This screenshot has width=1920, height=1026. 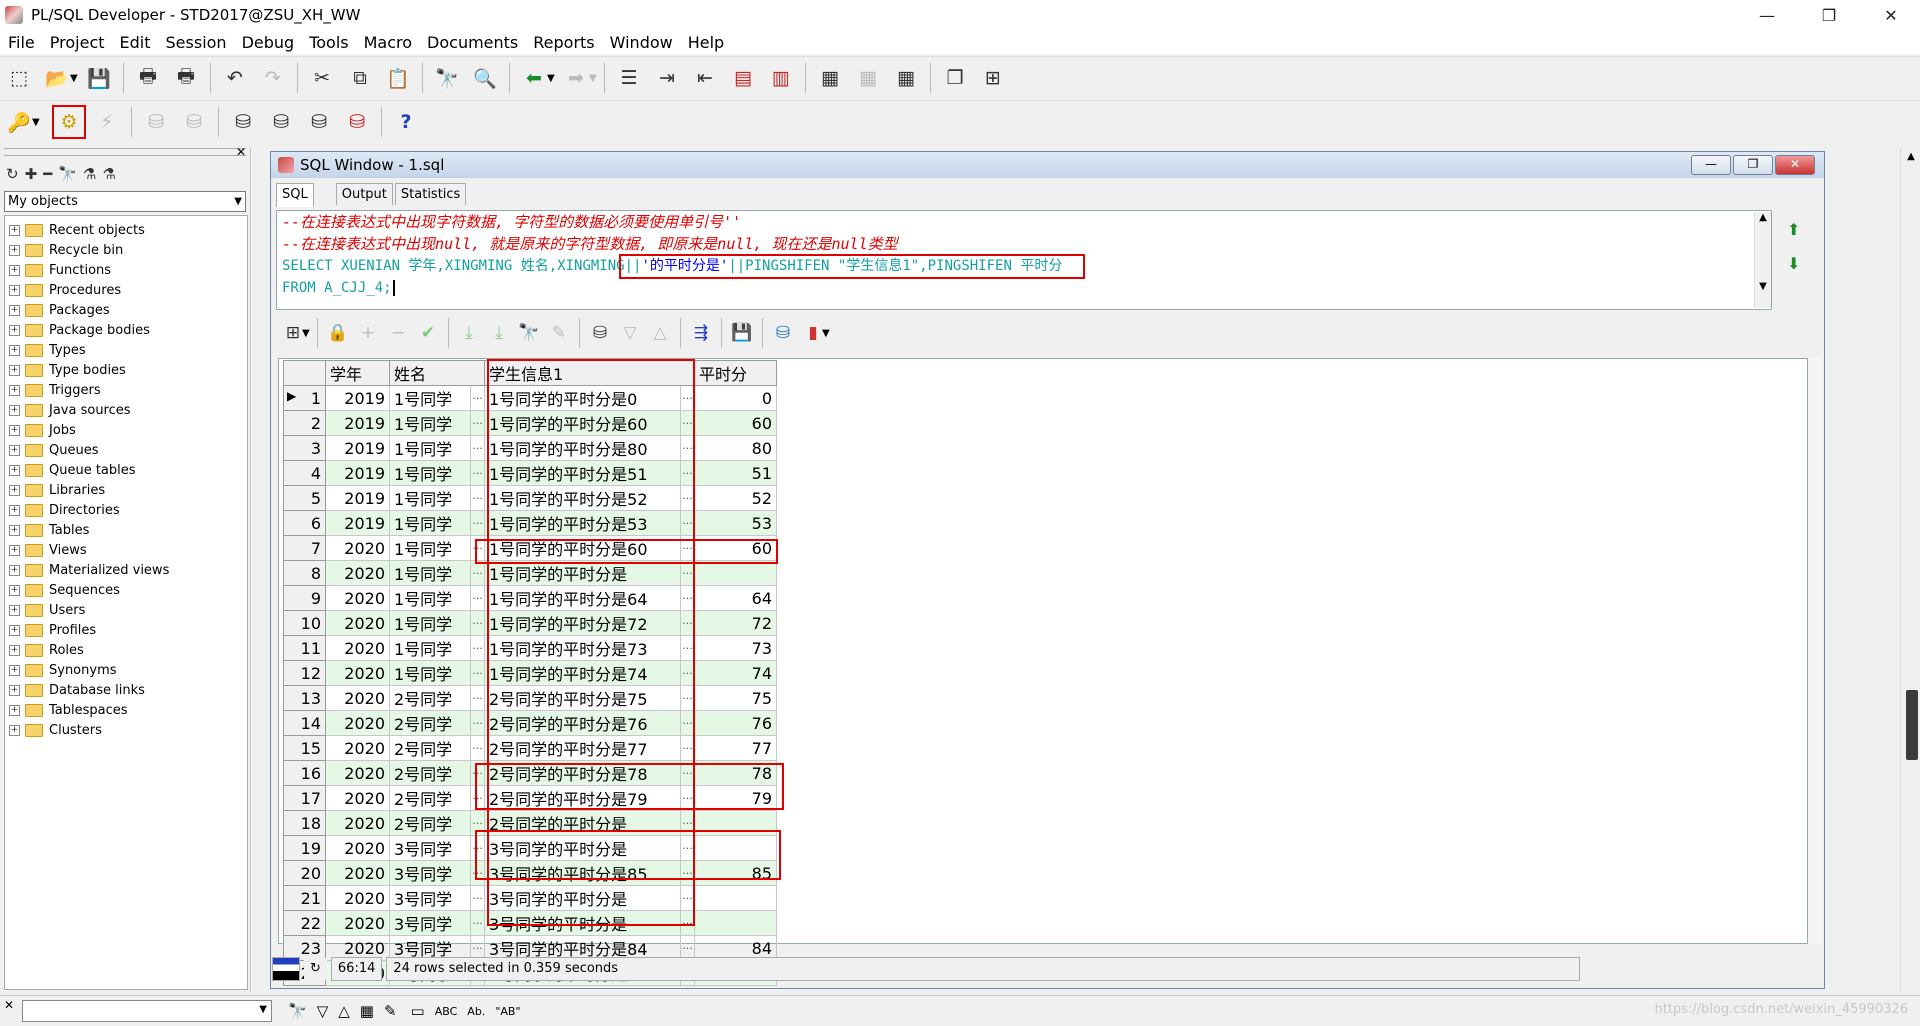 I want to click on tree-item: + Packages, so click(x=59, y=310).